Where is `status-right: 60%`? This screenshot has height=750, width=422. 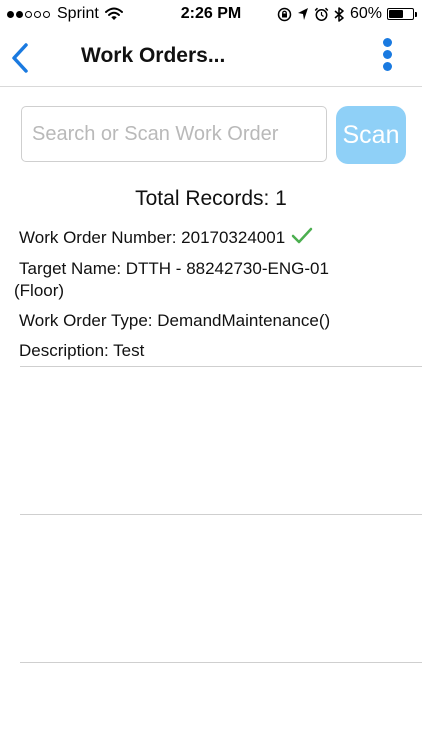
status-right: 60% is located at coordinates (344, 14).